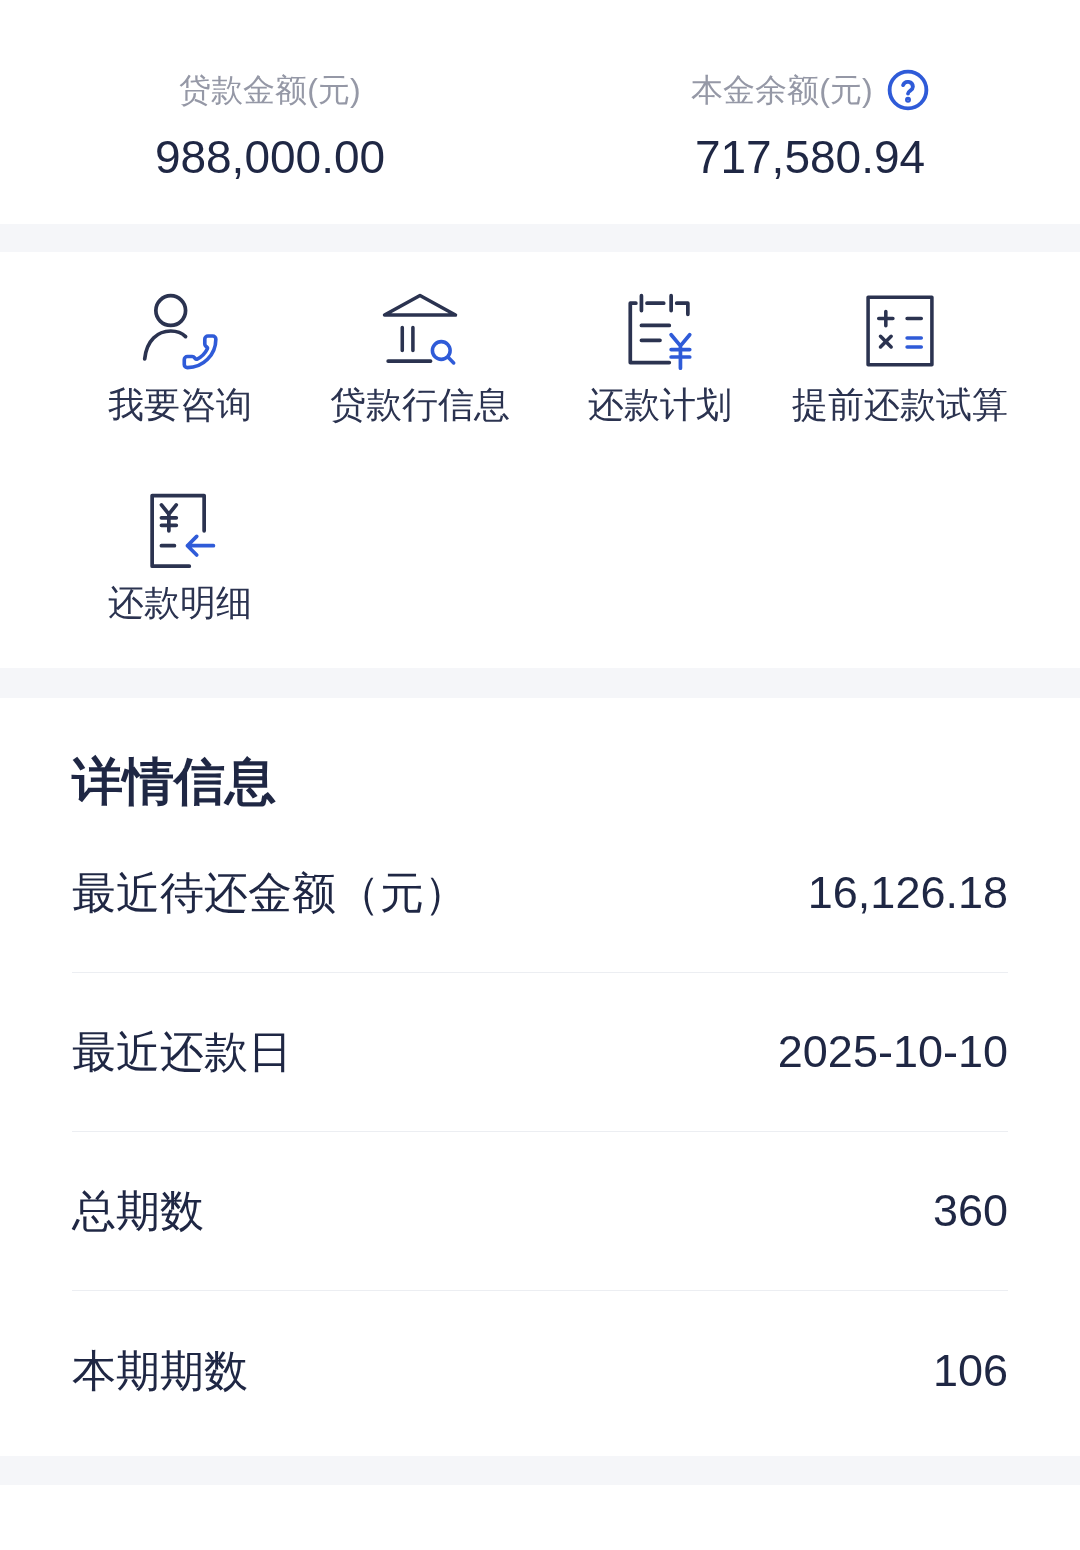 The height and width of the screenshot is (1550, 1080). Describe the element at coordinates (270, 893) in the screenshot. I see `detail-label: 最近待还金额（元）` at that location.